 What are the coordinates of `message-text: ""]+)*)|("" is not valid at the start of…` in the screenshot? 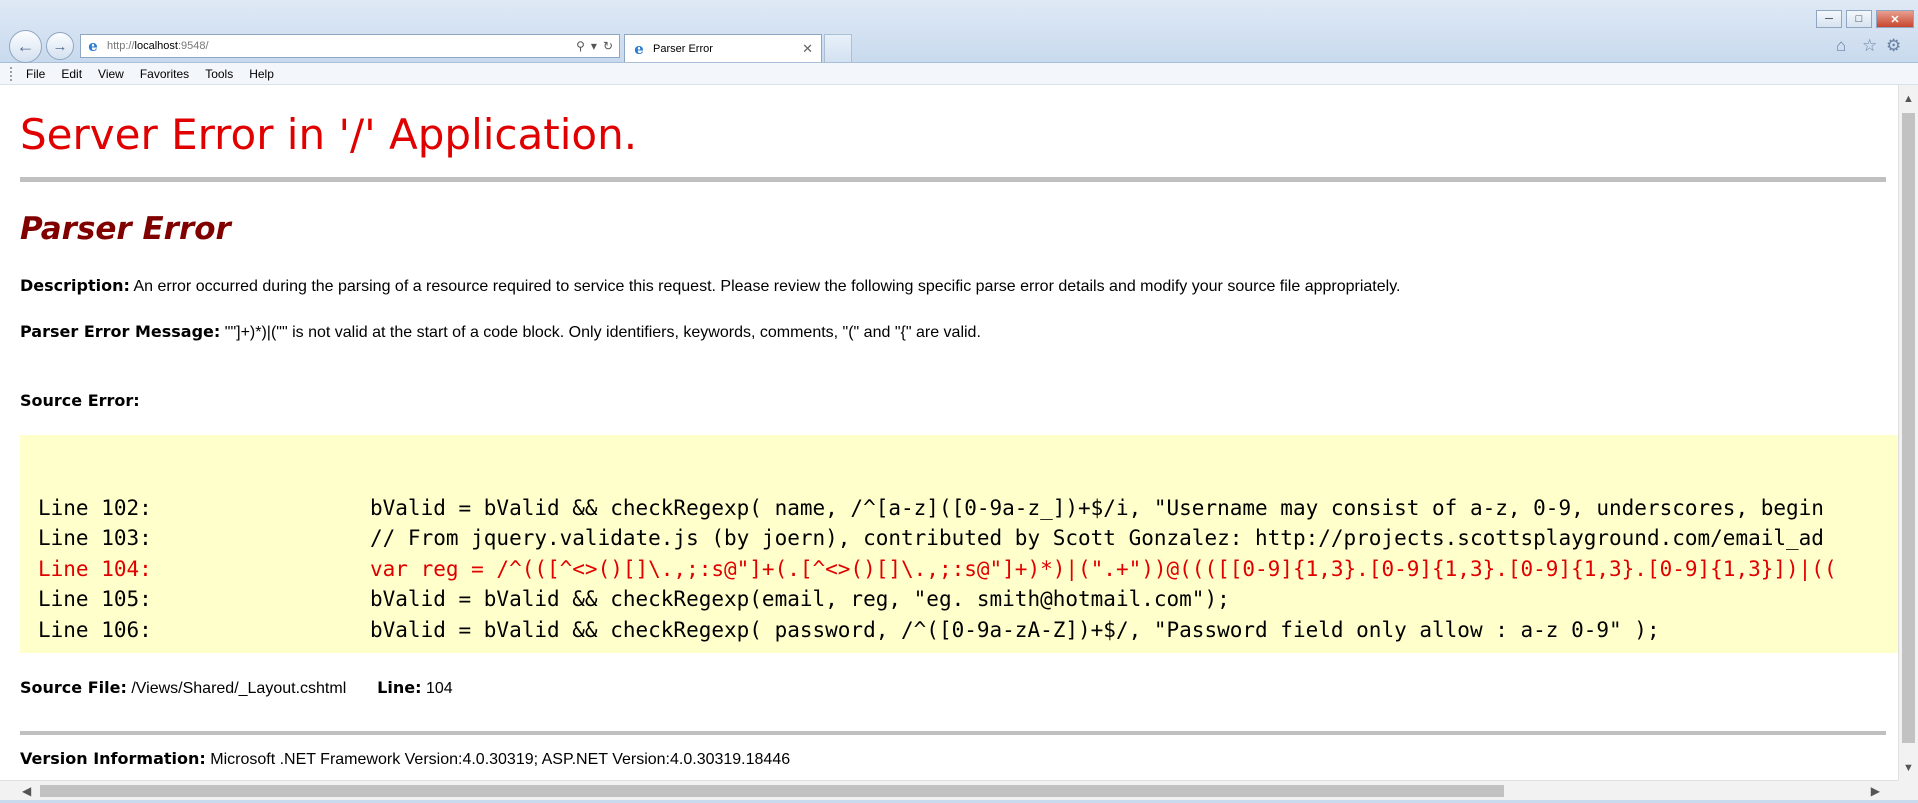 It's located at (602, 332).